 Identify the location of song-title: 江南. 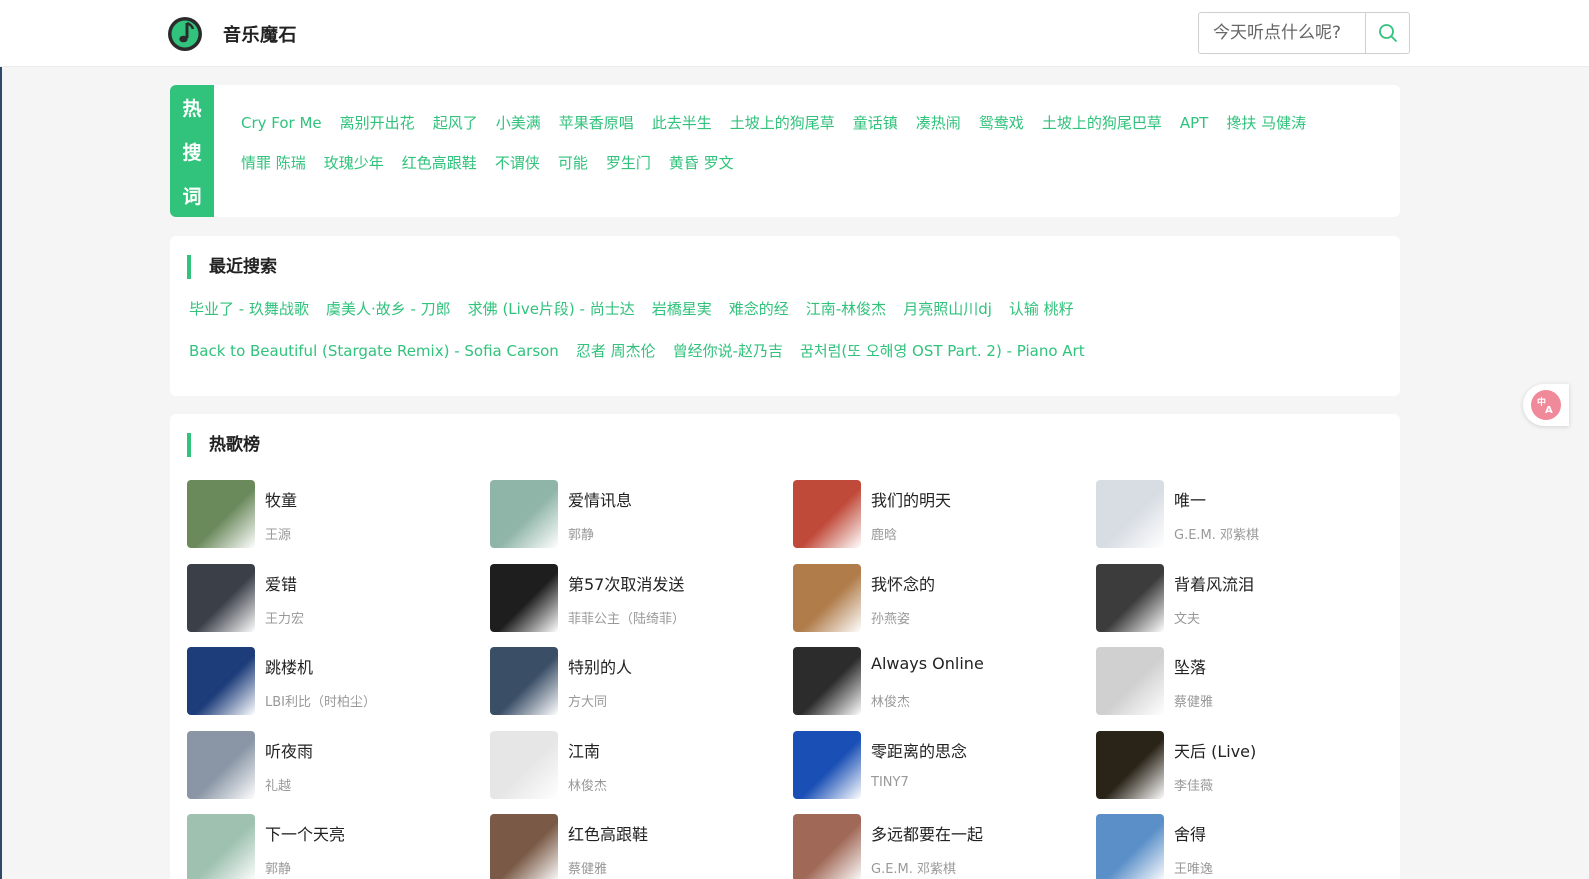
(584, 750).